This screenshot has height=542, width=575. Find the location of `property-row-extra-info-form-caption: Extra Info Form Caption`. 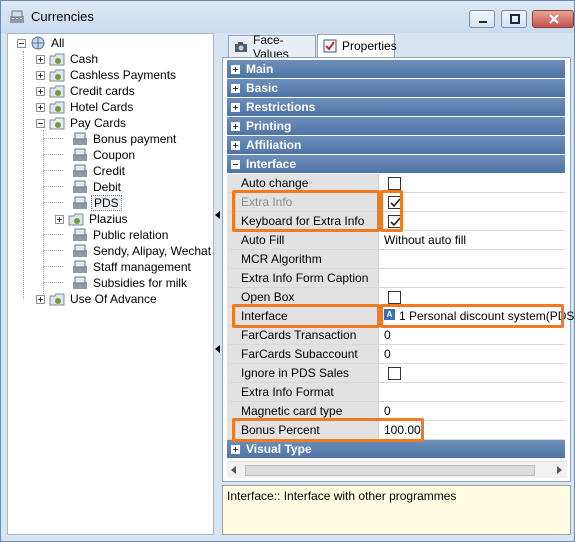

property-row-extra-info-form-caption: Extra Info Form Caption is located at coordinates (396, 278).